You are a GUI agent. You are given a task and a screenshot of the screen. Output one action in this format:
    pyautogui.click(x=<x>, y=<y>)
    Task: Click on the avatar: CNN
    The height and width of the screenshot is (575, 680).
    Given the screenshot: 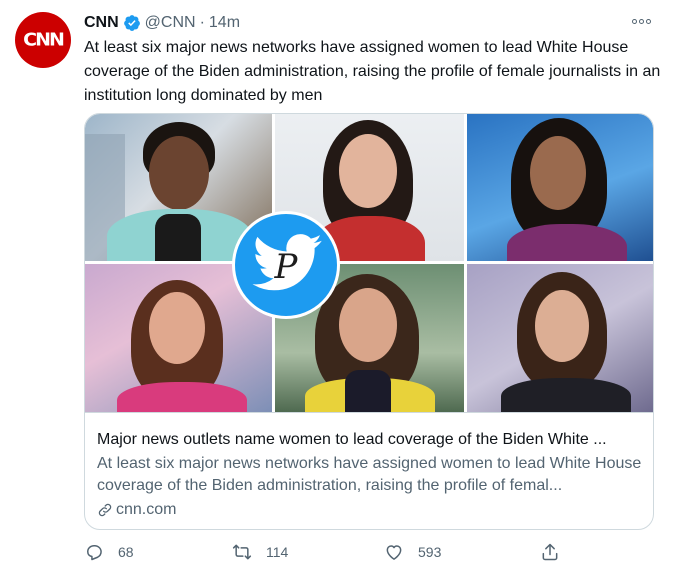 What is the action you would take?
    pyautogui.click(x=43, y=40)
    